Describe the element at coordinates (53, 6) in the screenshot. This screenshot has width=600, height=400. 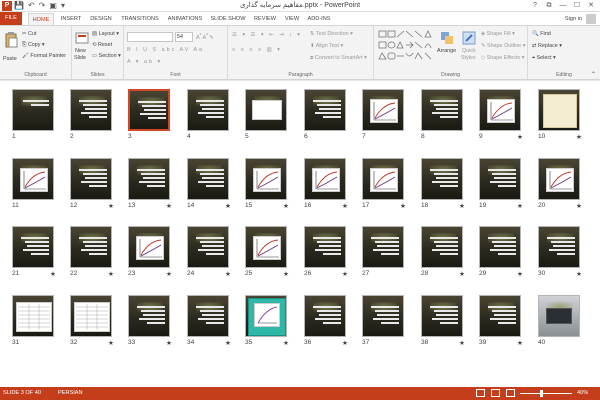
I see `start-slideshow-icon: ▣` at that location.